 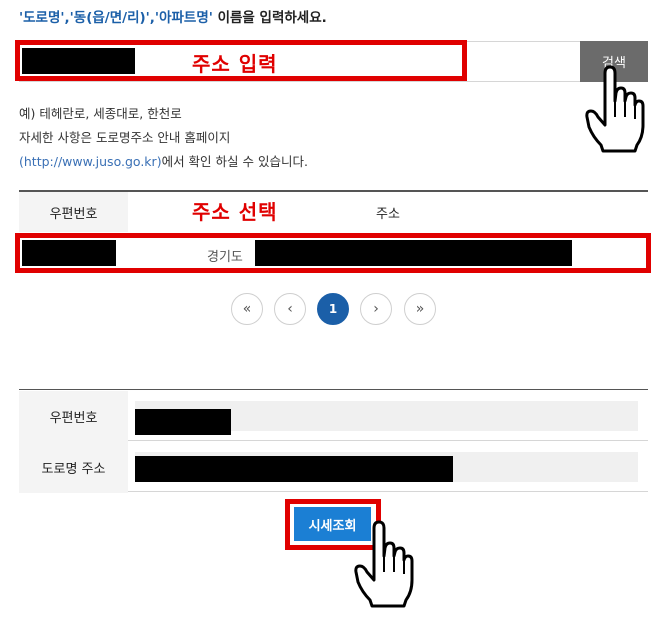 What do you see at coordinates (73, 416) in the screenshot?
I see `zip-label: 우편번호` at bounding box center [73, 416].